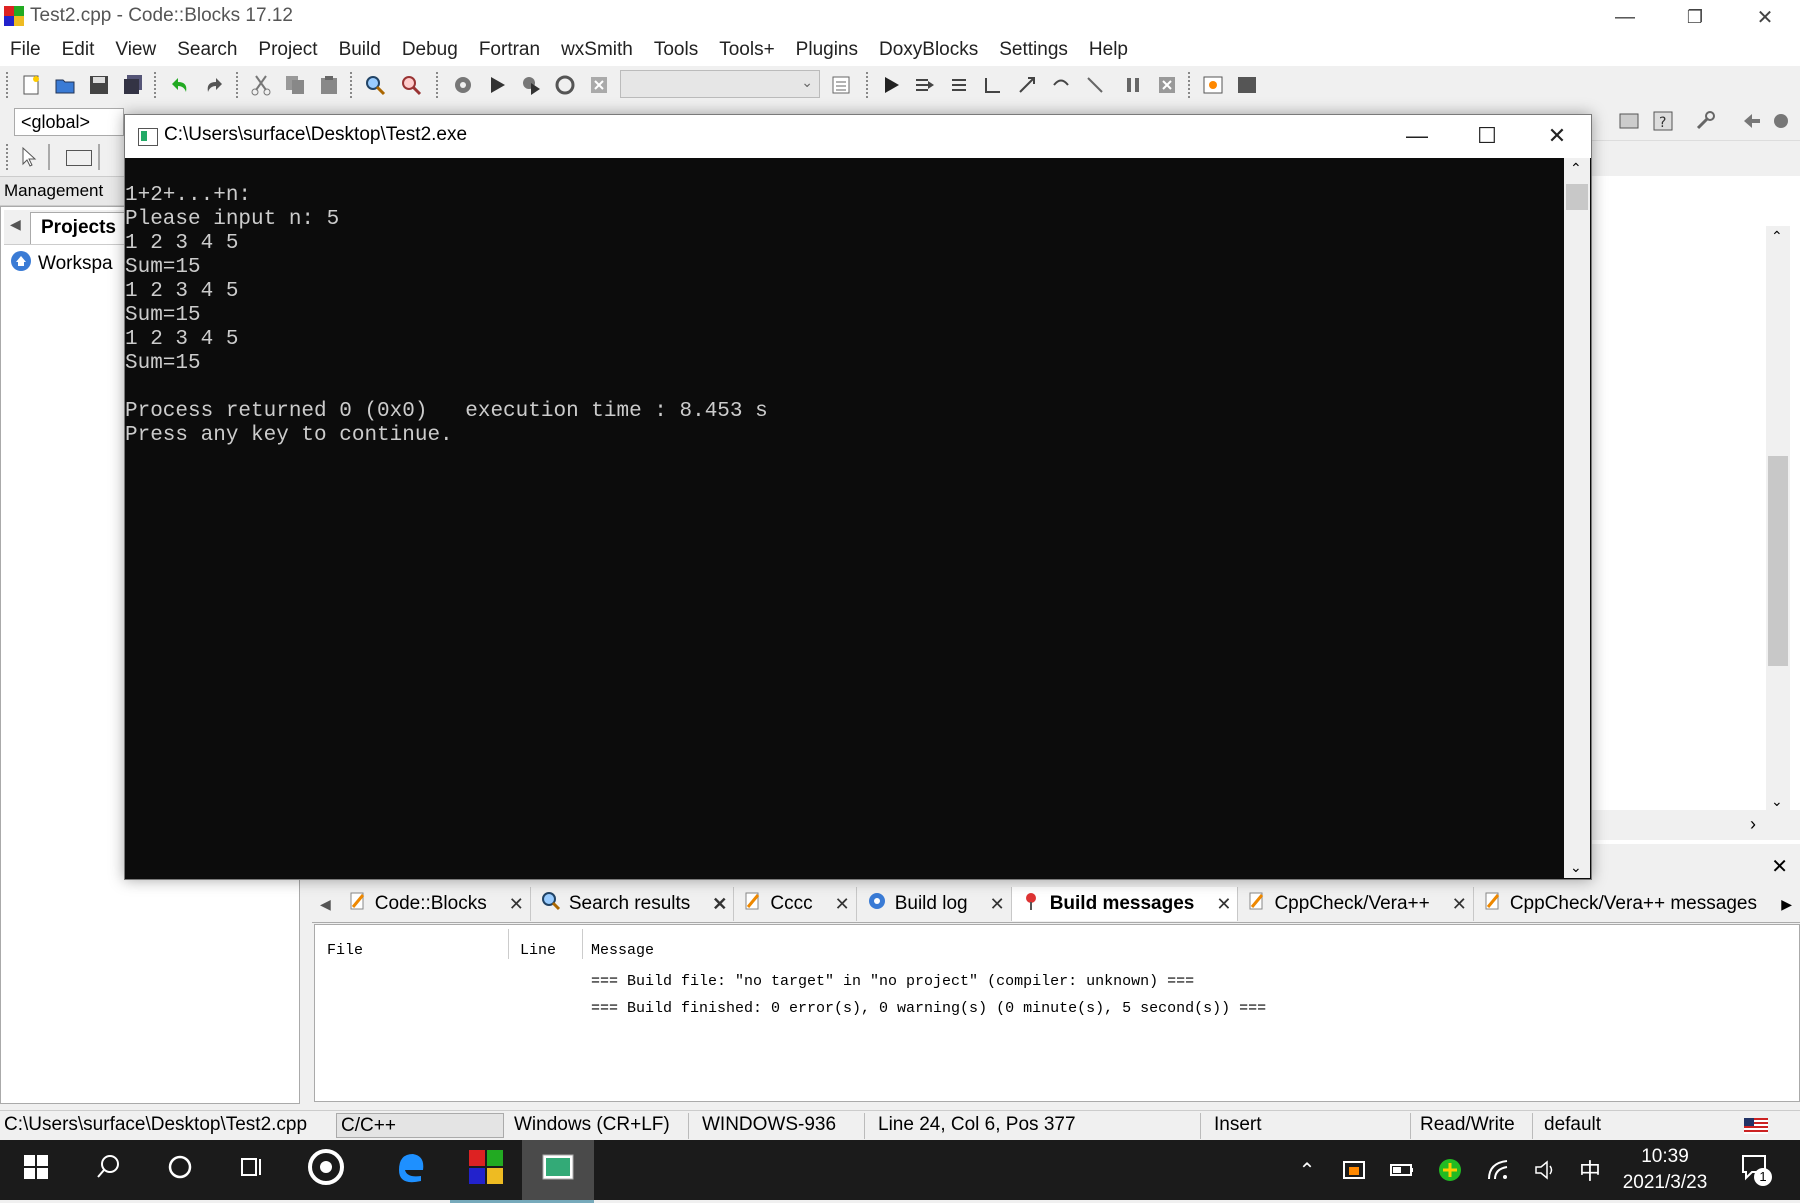 The image size is (1800, 1203). What do you see at coordinates (65, 85) in the screenshot?
I see `open-file-icon` at bounding box center [65, 85].